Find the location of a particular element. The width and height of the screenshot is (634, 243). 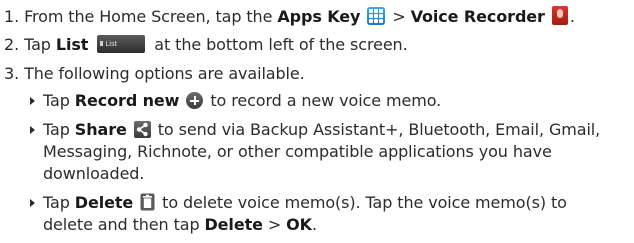

voice-recorder-label: Voice Recorder is located at coordinates (477, 16).